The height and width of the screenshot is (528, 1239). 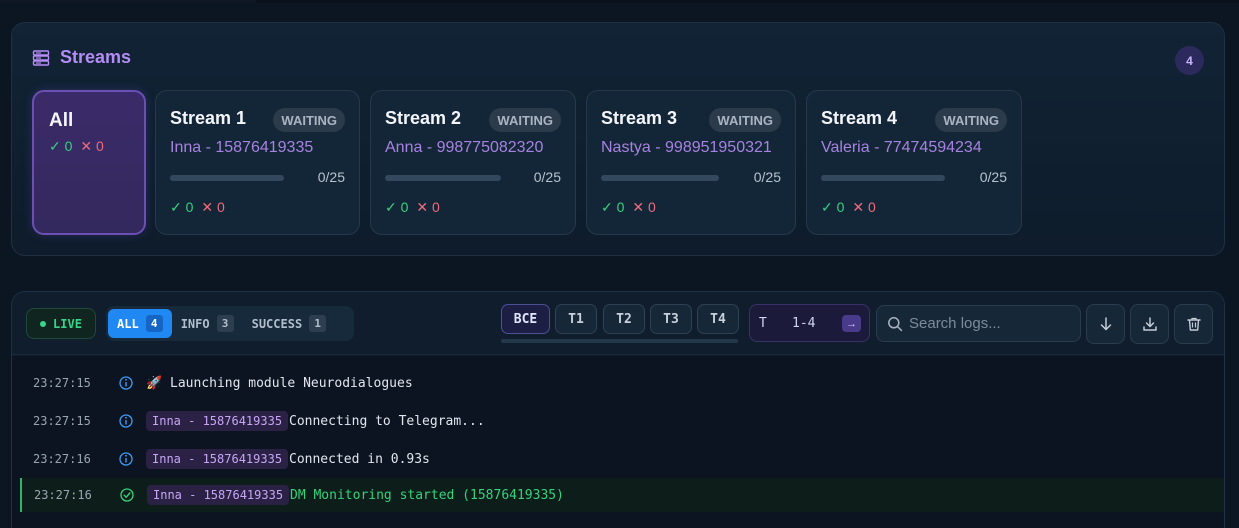 I want to click on search-input, so click(x=989, y=323).